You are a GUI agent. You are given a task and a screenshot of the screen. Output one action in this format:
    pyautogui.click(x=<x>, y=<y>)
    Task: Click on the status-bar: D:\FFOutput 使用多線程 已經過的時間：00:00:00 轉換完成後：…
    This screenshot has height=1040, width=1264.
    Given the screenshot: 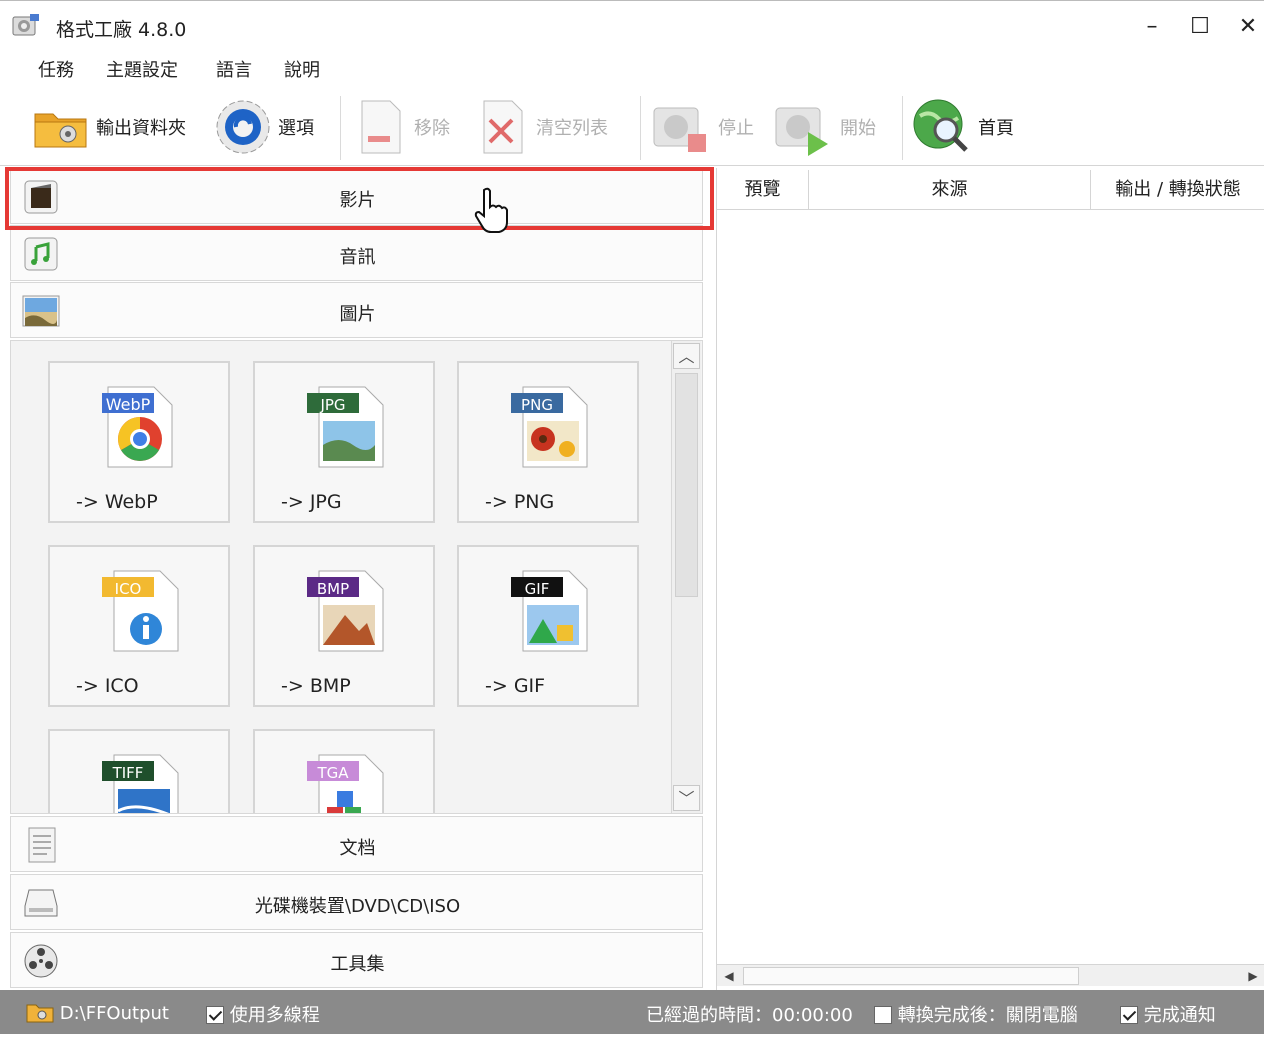 What is the action you would take?
    pyautogui.click(x=632, y=1012)
    